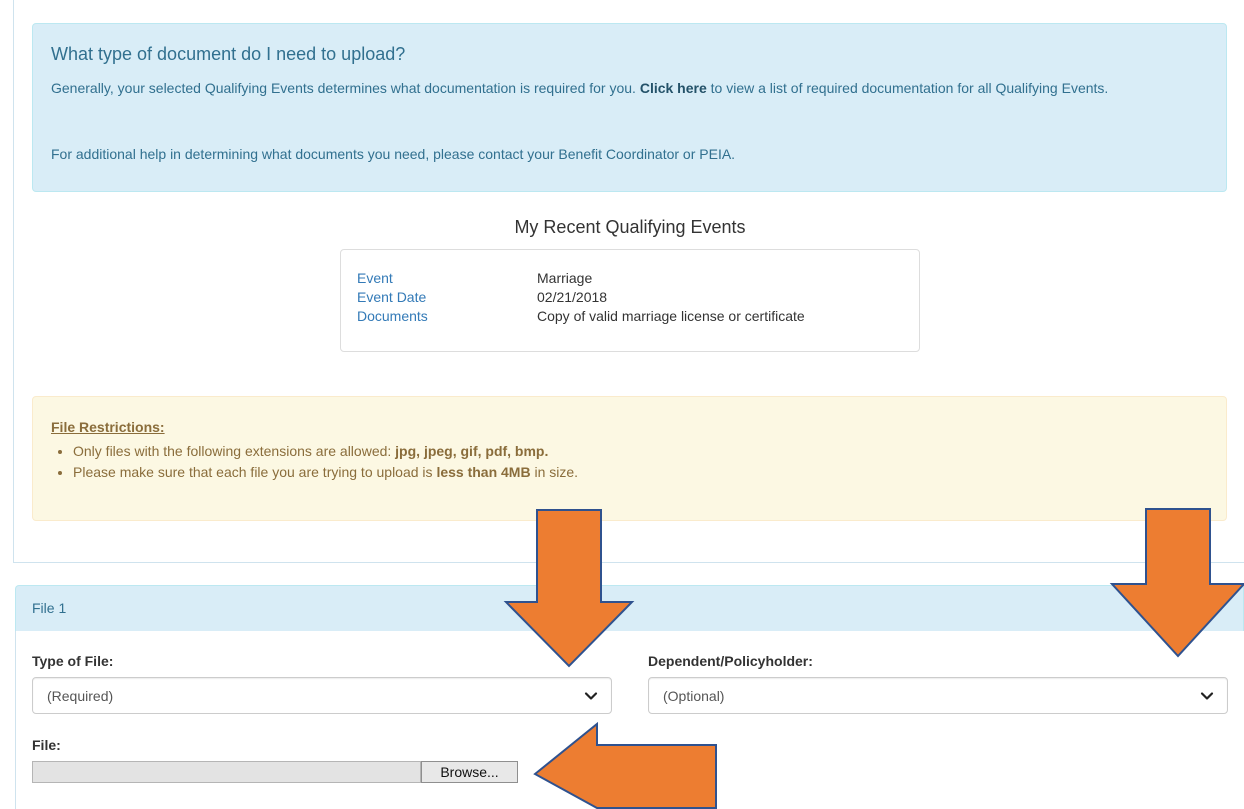  What do you see at coordinates (46, 745) in the screenshot?
I see `file-label: File:` at bounding box center [46, 745].